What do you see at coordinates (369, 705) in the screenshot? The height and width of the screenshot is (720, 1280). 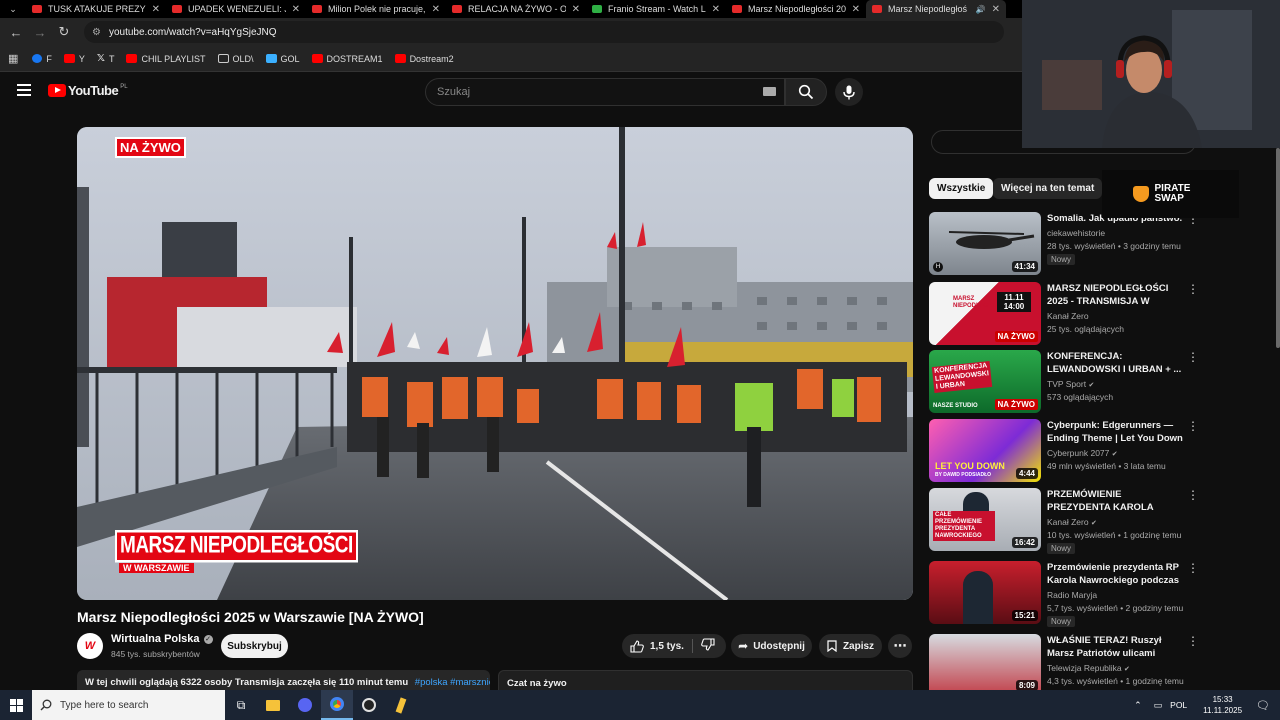 I see `obs-icon` at bounding box center [369, 705].